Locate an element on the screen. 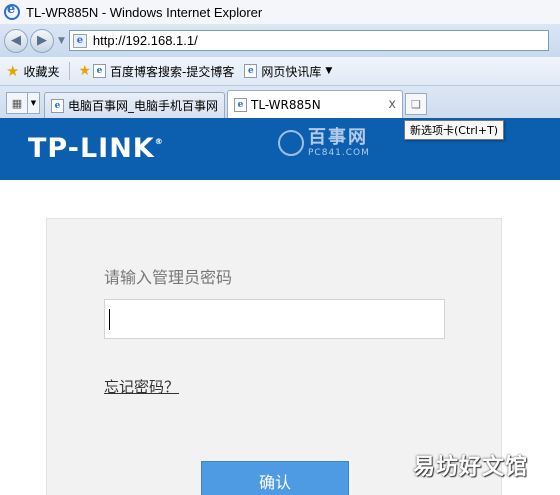 This screenshot has height=495, width=560. history-dropdown-icon: ▼ is located at coordinates (61, 41).